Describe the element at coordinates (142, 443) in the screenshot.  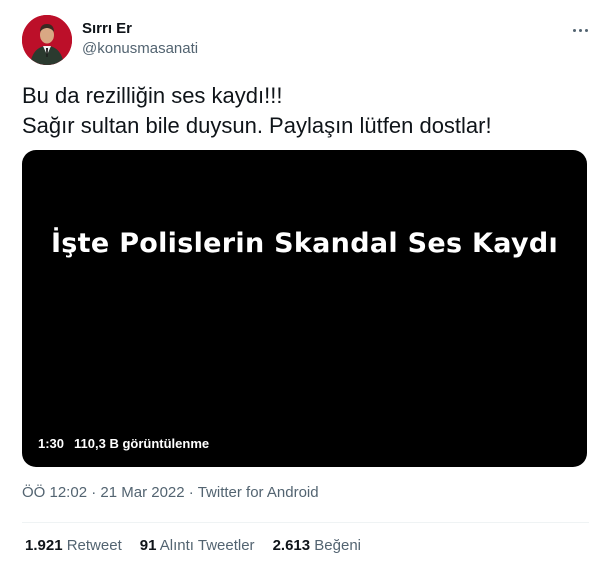
I see `video-view-count: 110,3 B görüntülenme` at that location.